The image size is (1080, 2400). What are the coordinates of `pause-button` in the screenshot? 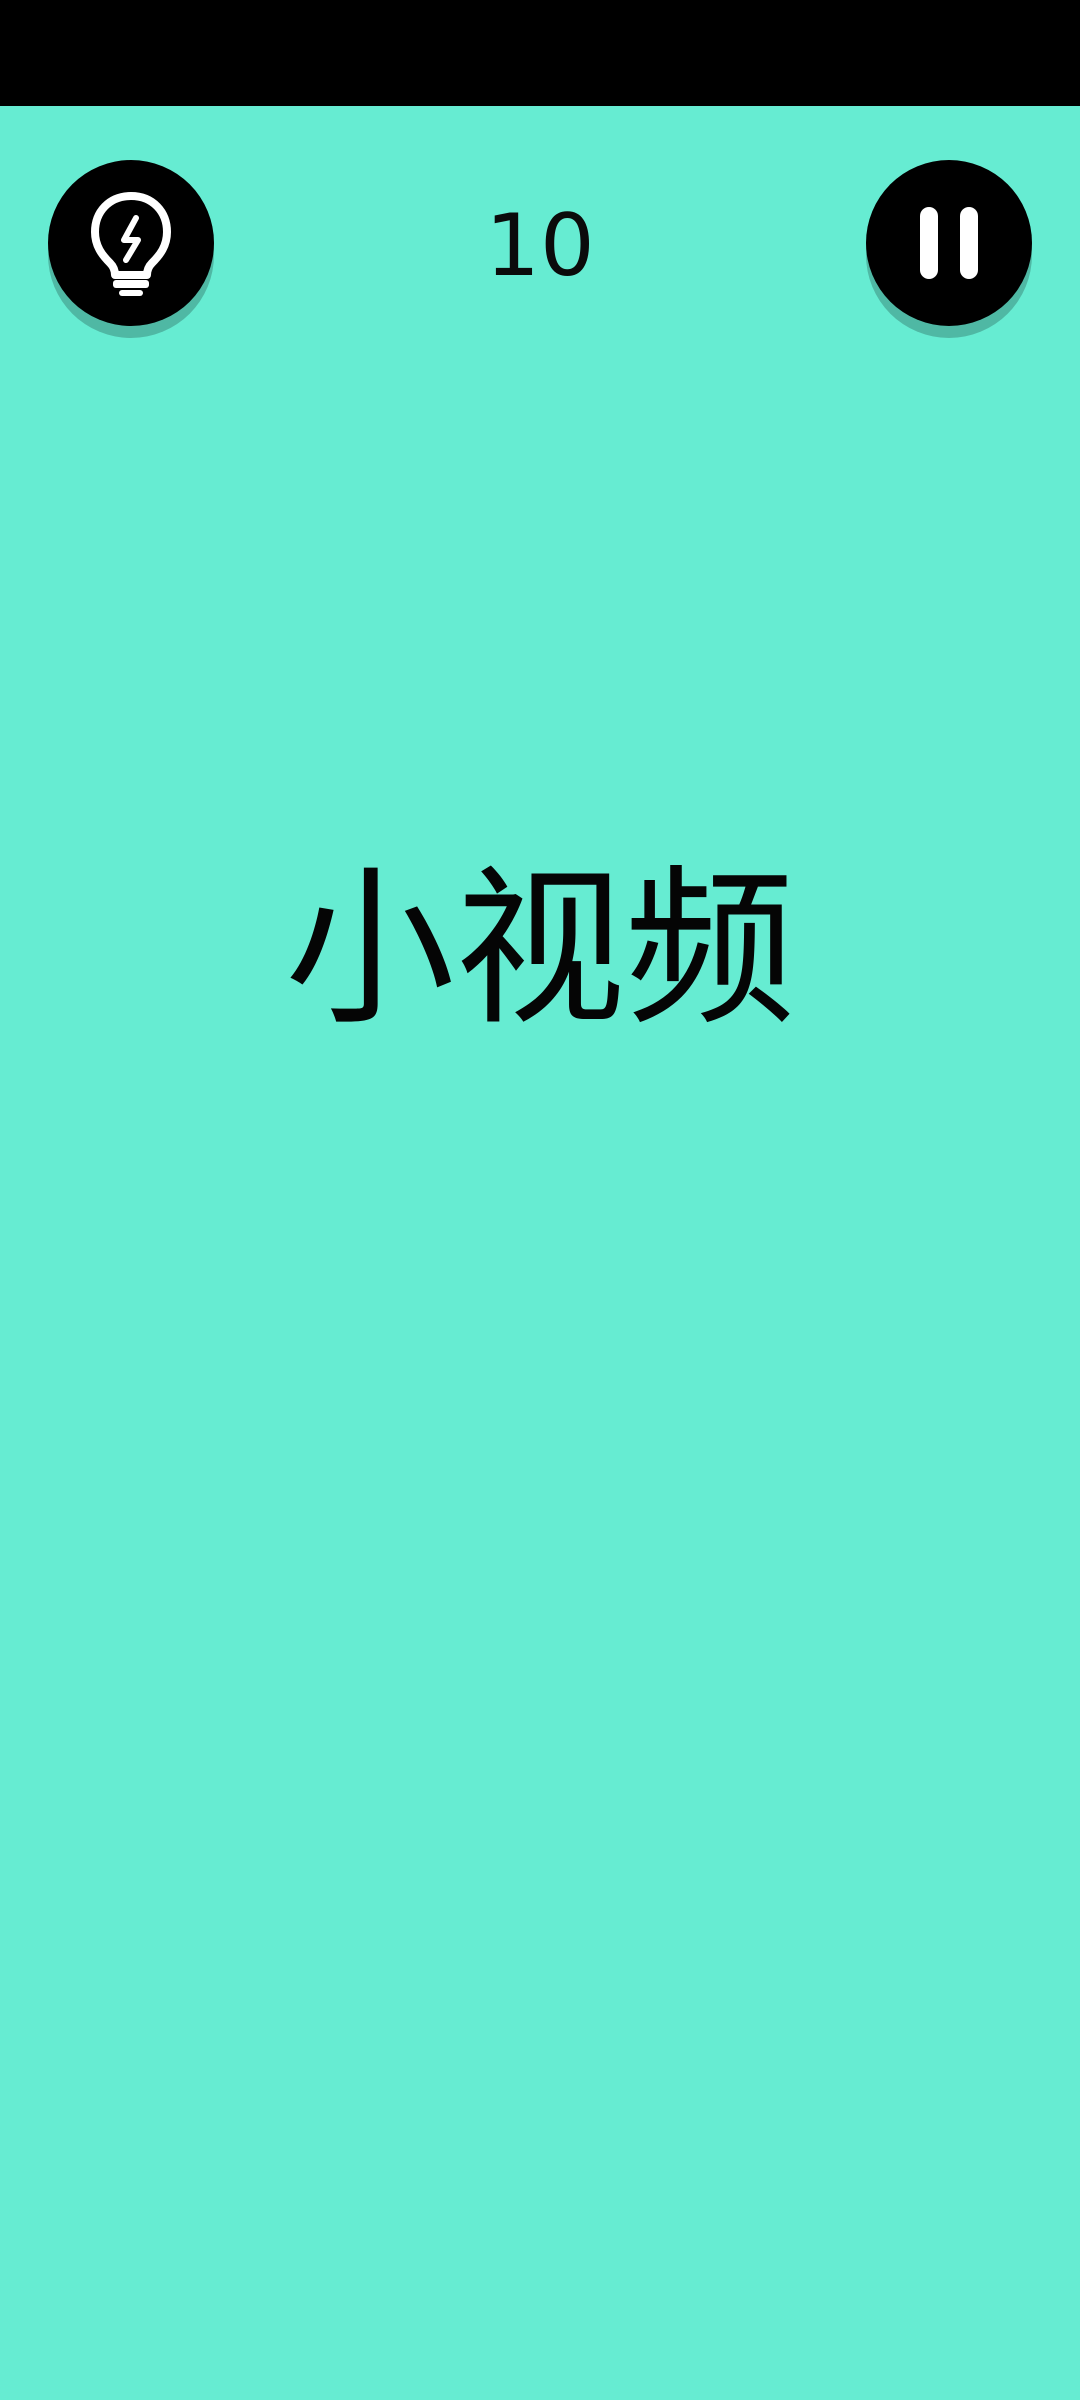 It's located at (949, 243).